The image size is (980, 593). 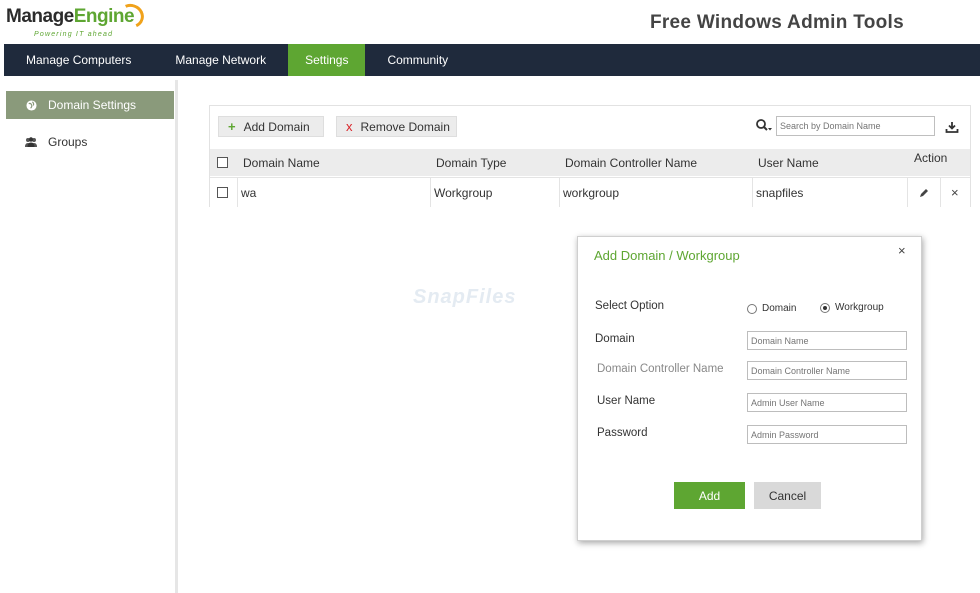 What do you see at coordinates (465, 297) in the screenshot?
I see `watermark-text: SnapFiles` at bounding box center [465, 297].